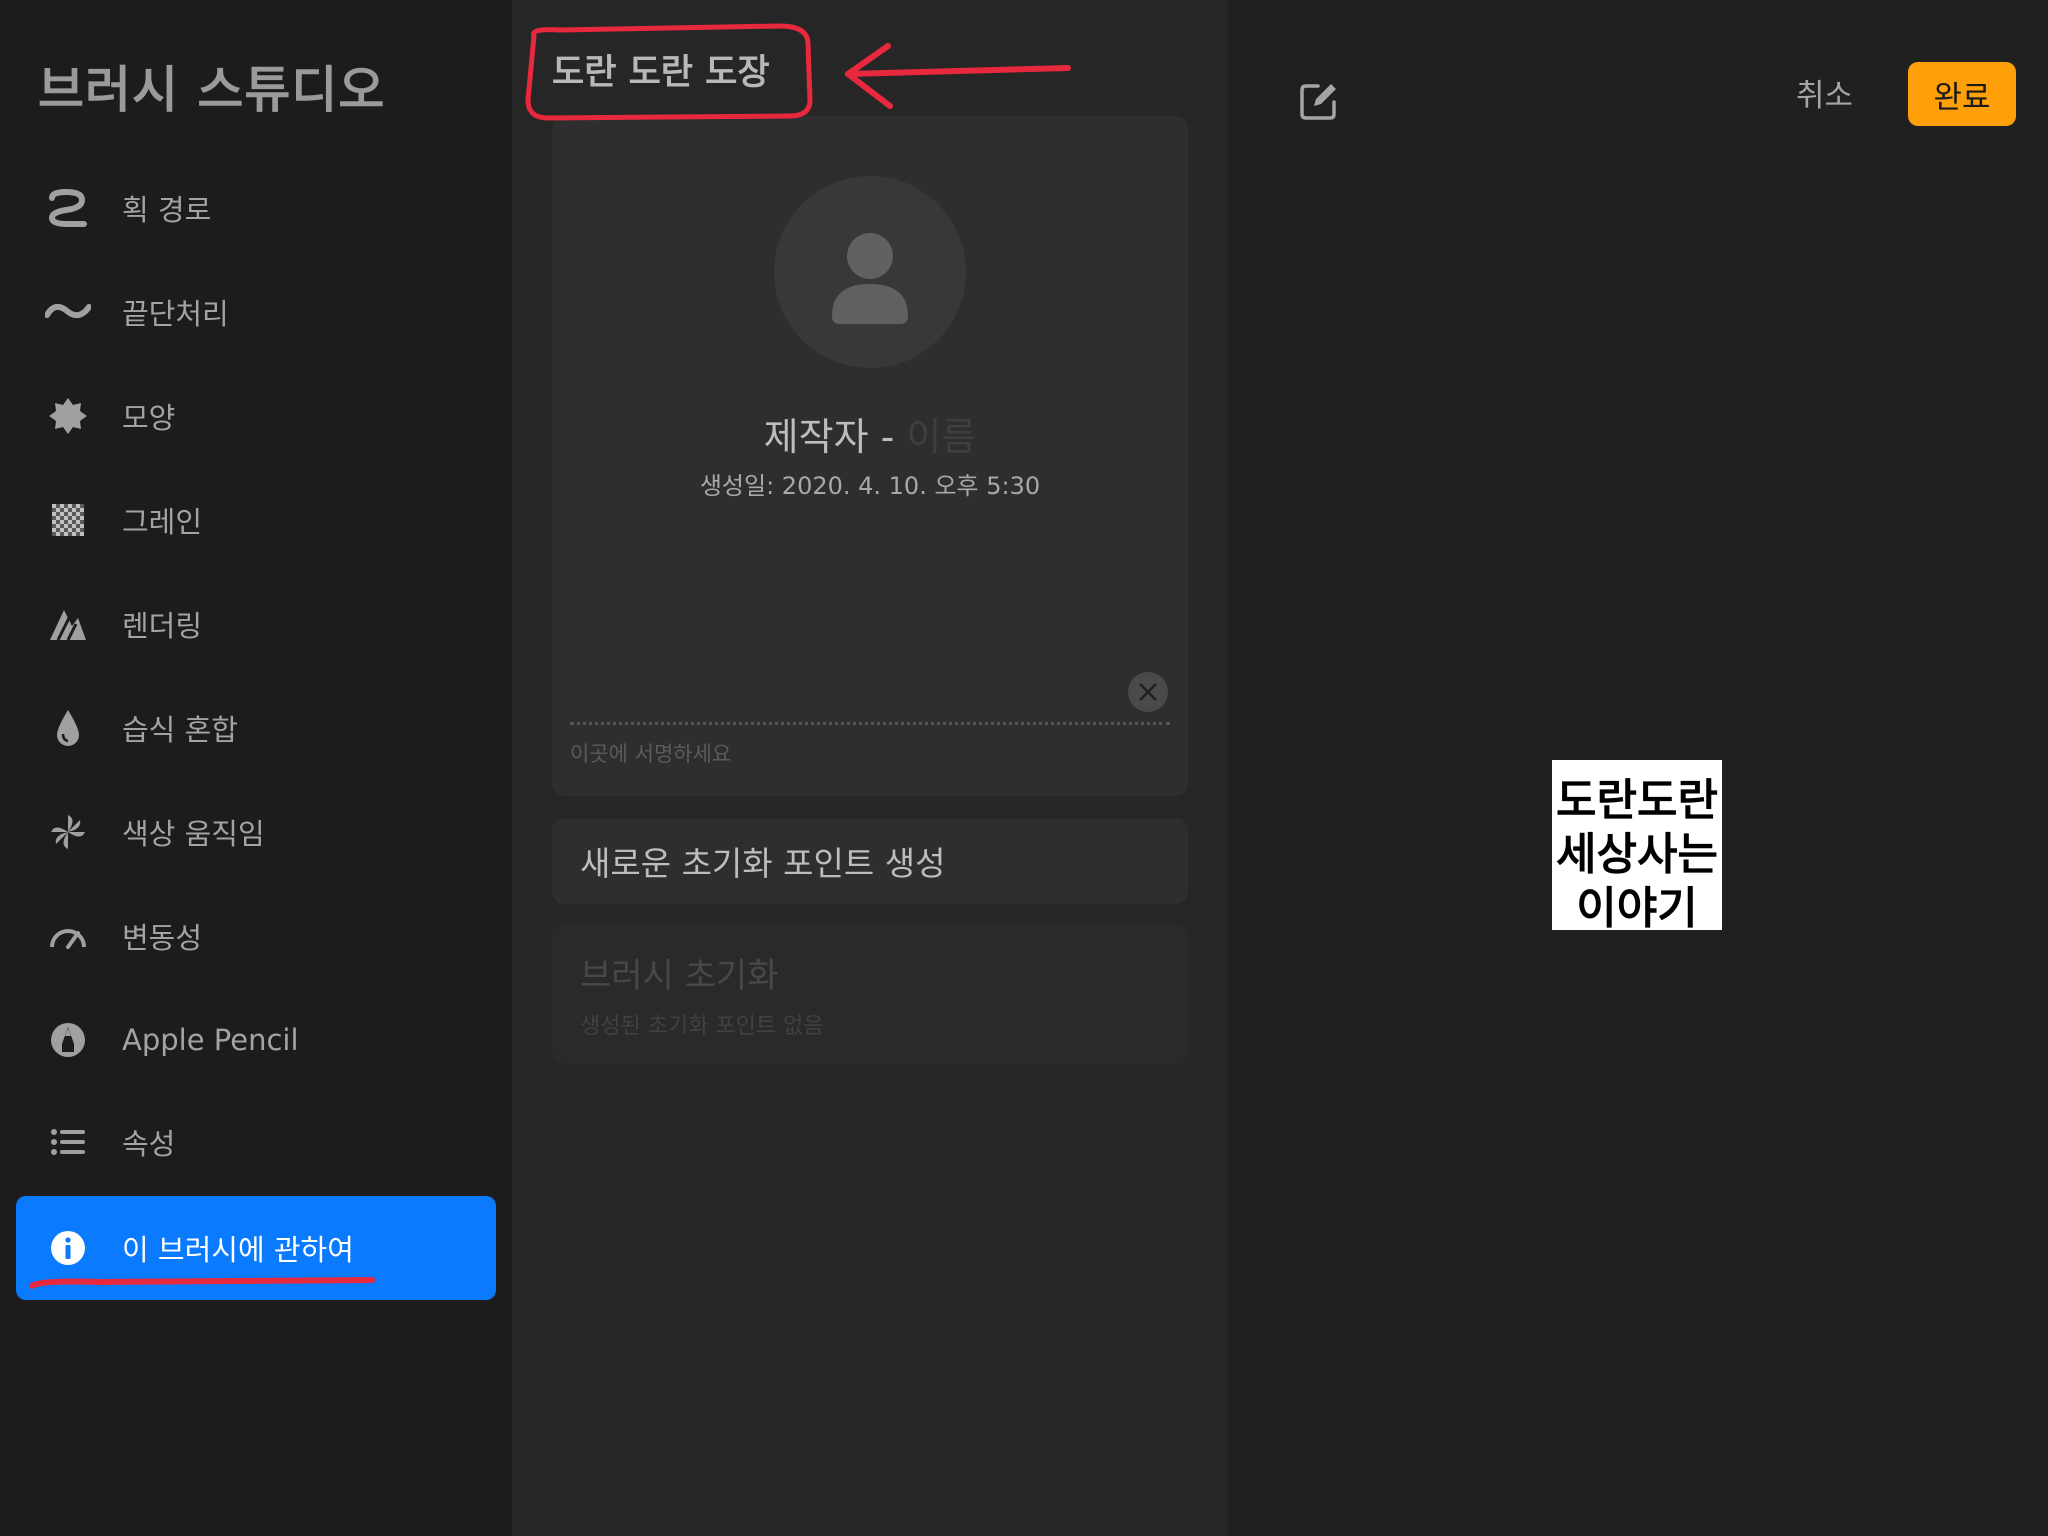 Image resolution: width=2048 pixels, height=1536 pixels. Describe the element at coordinates (958, 71) in the screenshot. I see `annotation-arrow` at that location.